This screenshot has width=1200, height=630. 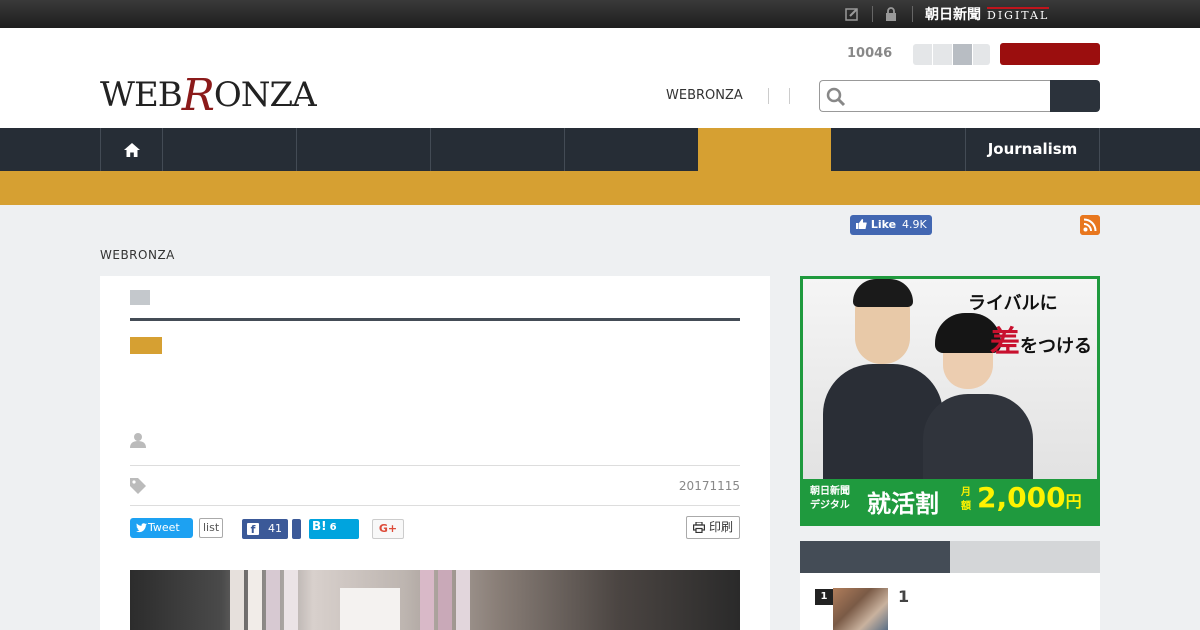 What do you see at coordinates (914, 224) in the screenshot?
I see `like-count: 4.9K` at bounding box center [914, 224].